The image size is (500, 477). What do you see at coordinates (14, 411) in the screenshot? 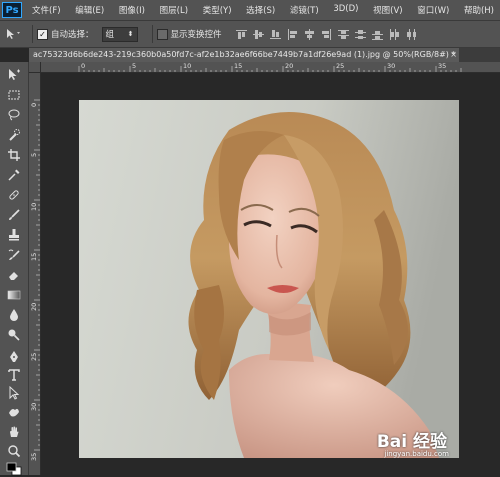
I see `shape-tool` at bounding box center [14, 411].